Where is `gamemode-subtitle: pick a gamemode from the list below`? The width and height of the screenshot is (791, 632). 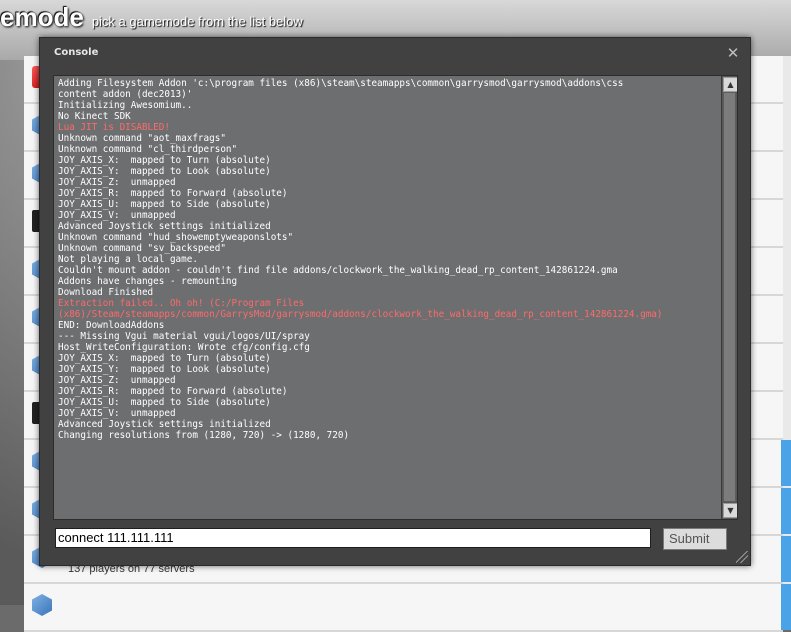
gamemode-subtitle: pick a gamemode from the list below is located at coordinates (197, 21).